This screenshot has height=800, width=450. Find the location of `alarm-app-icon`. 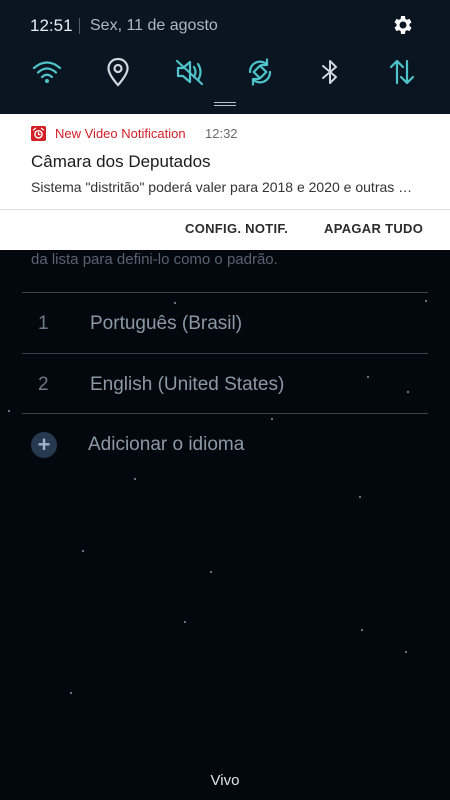

alarm-app-icon is located at coordinates (38, 133).